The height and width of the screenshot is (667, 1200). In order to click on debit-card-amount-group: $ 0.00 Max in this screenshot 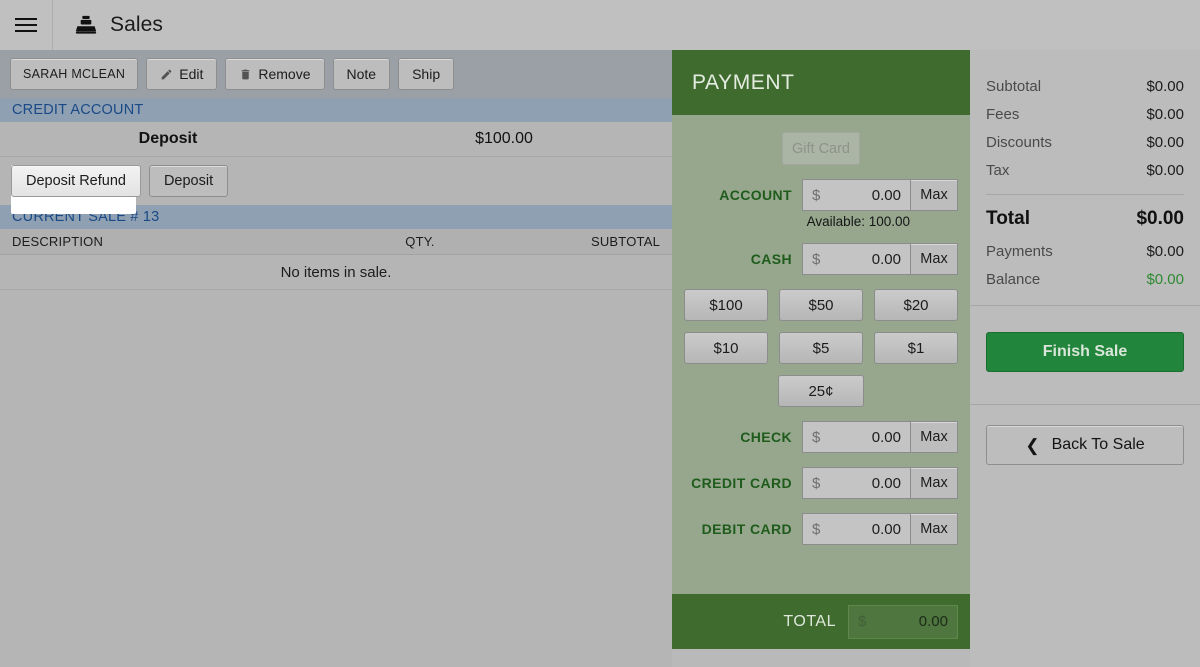, I will do `click(880, 529)`.